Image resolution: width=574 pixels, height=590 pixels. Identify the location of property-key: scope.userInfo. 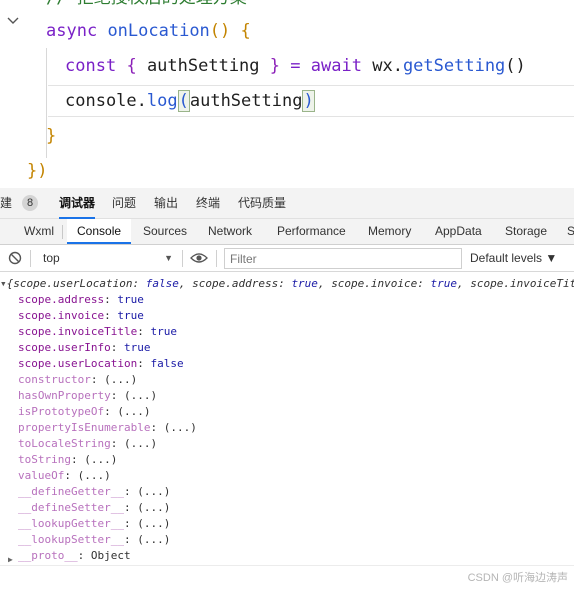
(64, 347).